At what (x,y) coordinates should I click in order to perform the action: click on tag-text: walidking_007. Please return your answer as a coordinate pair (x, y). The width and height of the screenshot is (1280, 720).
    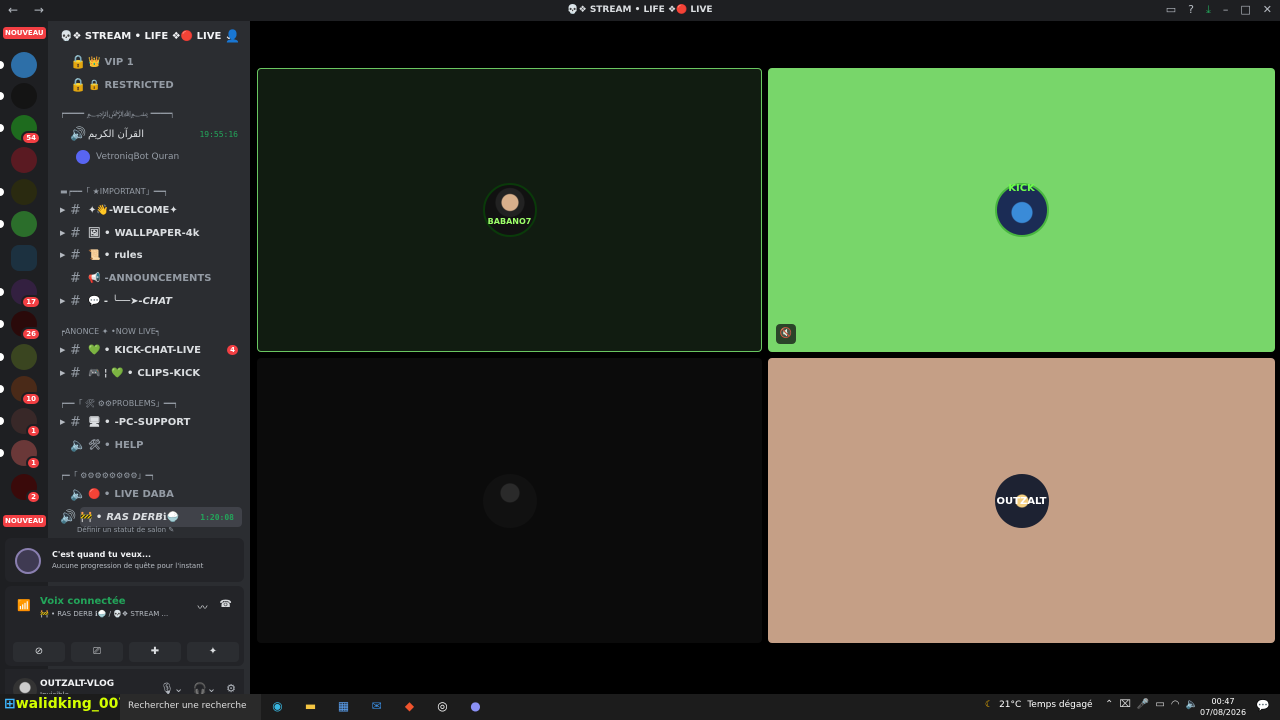
    Looking at the image, I should click on (72, 704).